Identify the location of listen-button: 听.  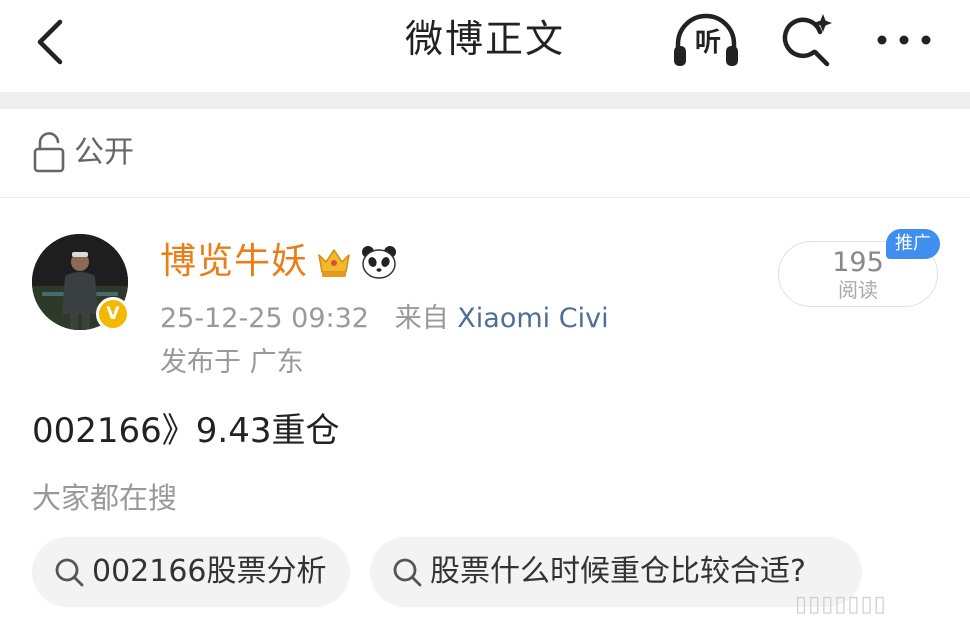
(706, 40).